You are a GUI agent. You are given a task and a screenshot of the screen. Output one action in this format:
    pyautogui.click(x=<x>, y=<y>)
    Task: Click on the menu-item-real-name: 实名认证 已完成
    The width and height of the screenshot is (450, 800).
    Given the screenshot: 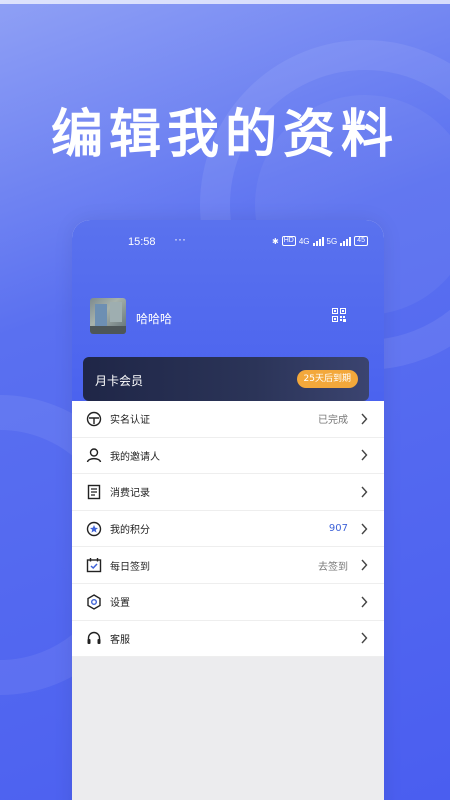 What is the action you would take?
    pyautogui.click(x=228, y=419)
    